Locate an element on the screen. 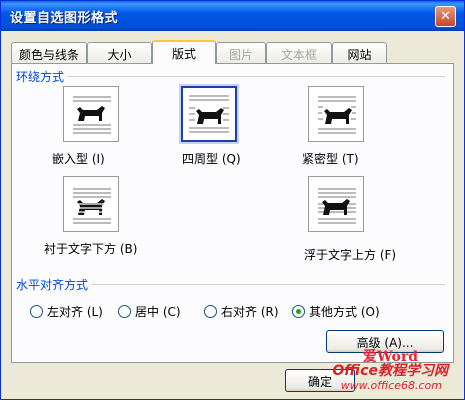 This screenshot has width=465, height=400. behind-text-icon is located at coordinates (92, 206).